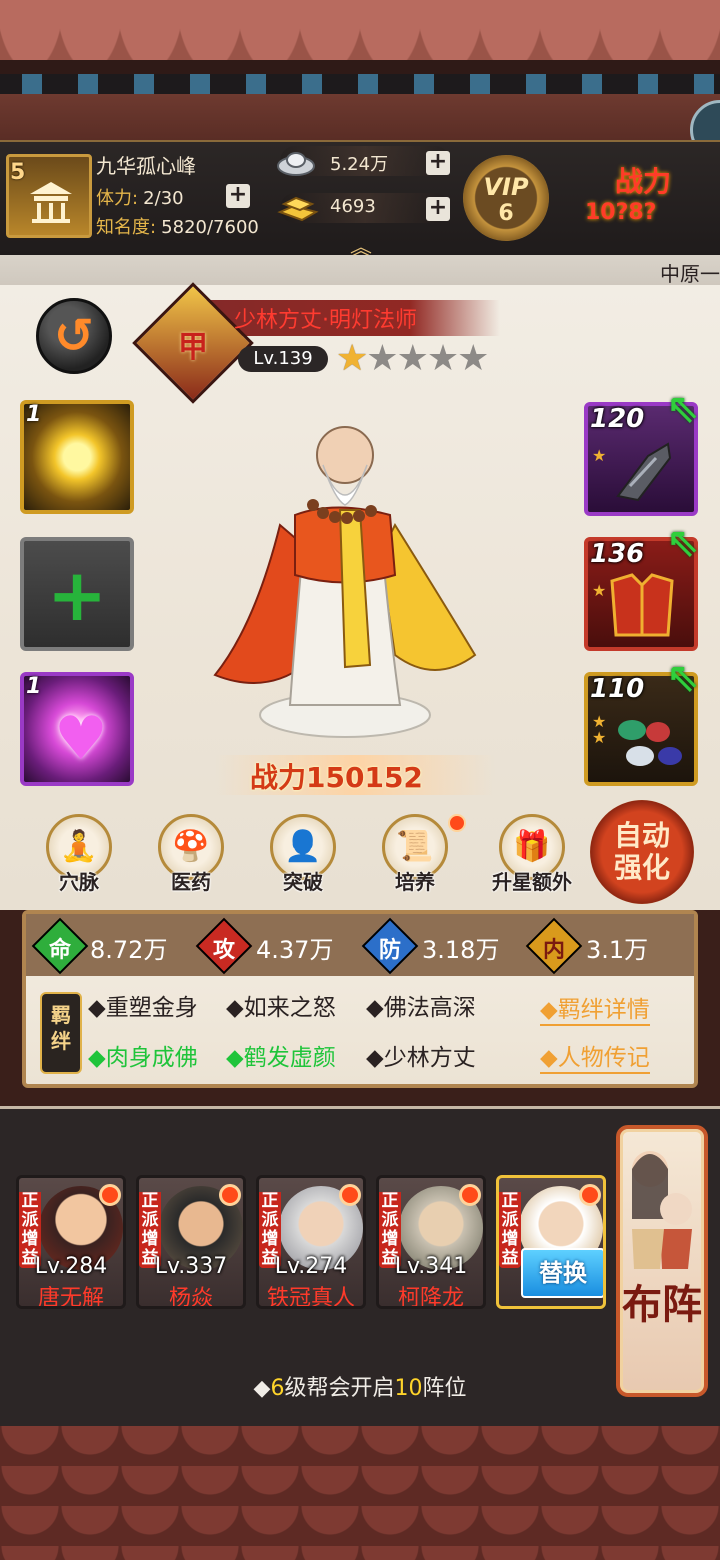 The width and height of the screenshot is (720, 1560). What do you see at coordinates (311, 1242) in the screenshot?
I see `lineup-hero-card: 正派增益 Lv.274 铁冠真人` at bounding box center [311, 1242].